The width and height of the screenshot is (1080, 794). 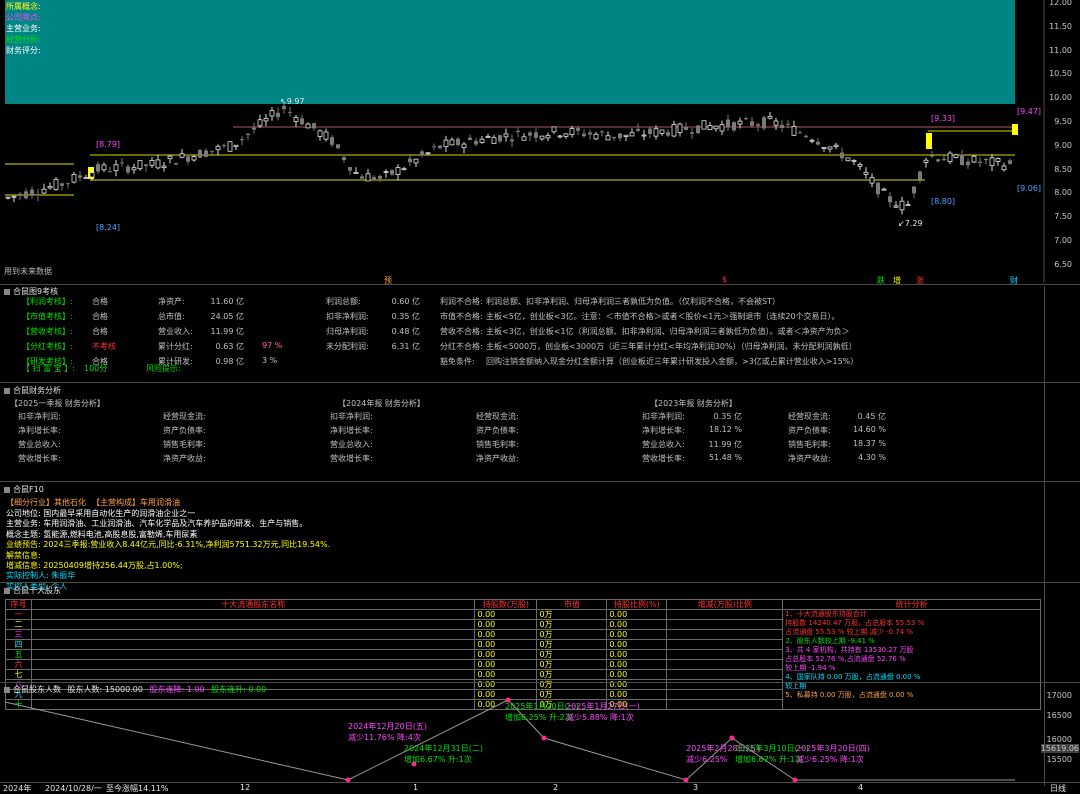 What do you see at coordinates (1058, 788) in the screenshot?
I see `period-button: 日线` at bounding box center [1058, 788].